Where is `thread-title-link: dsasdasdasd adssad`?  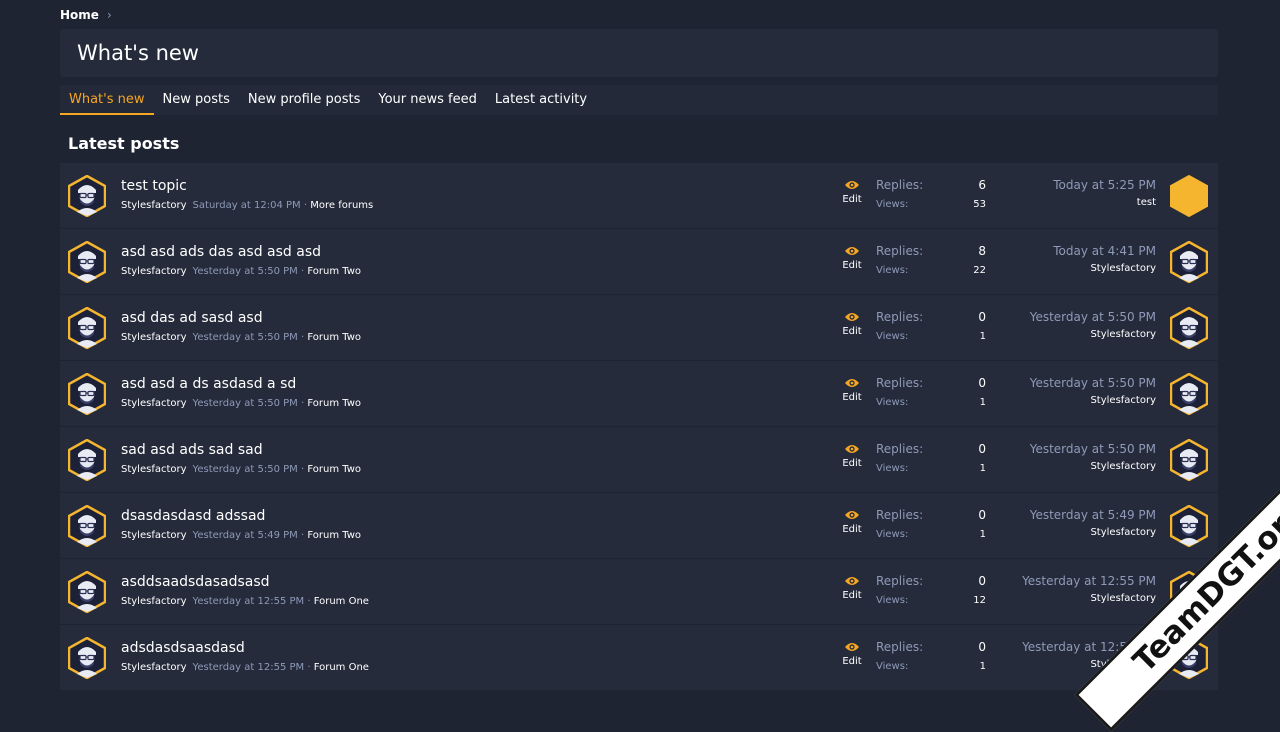 thread-title-link: dsasdasdasd adssad is located at coordinates (193, 516).